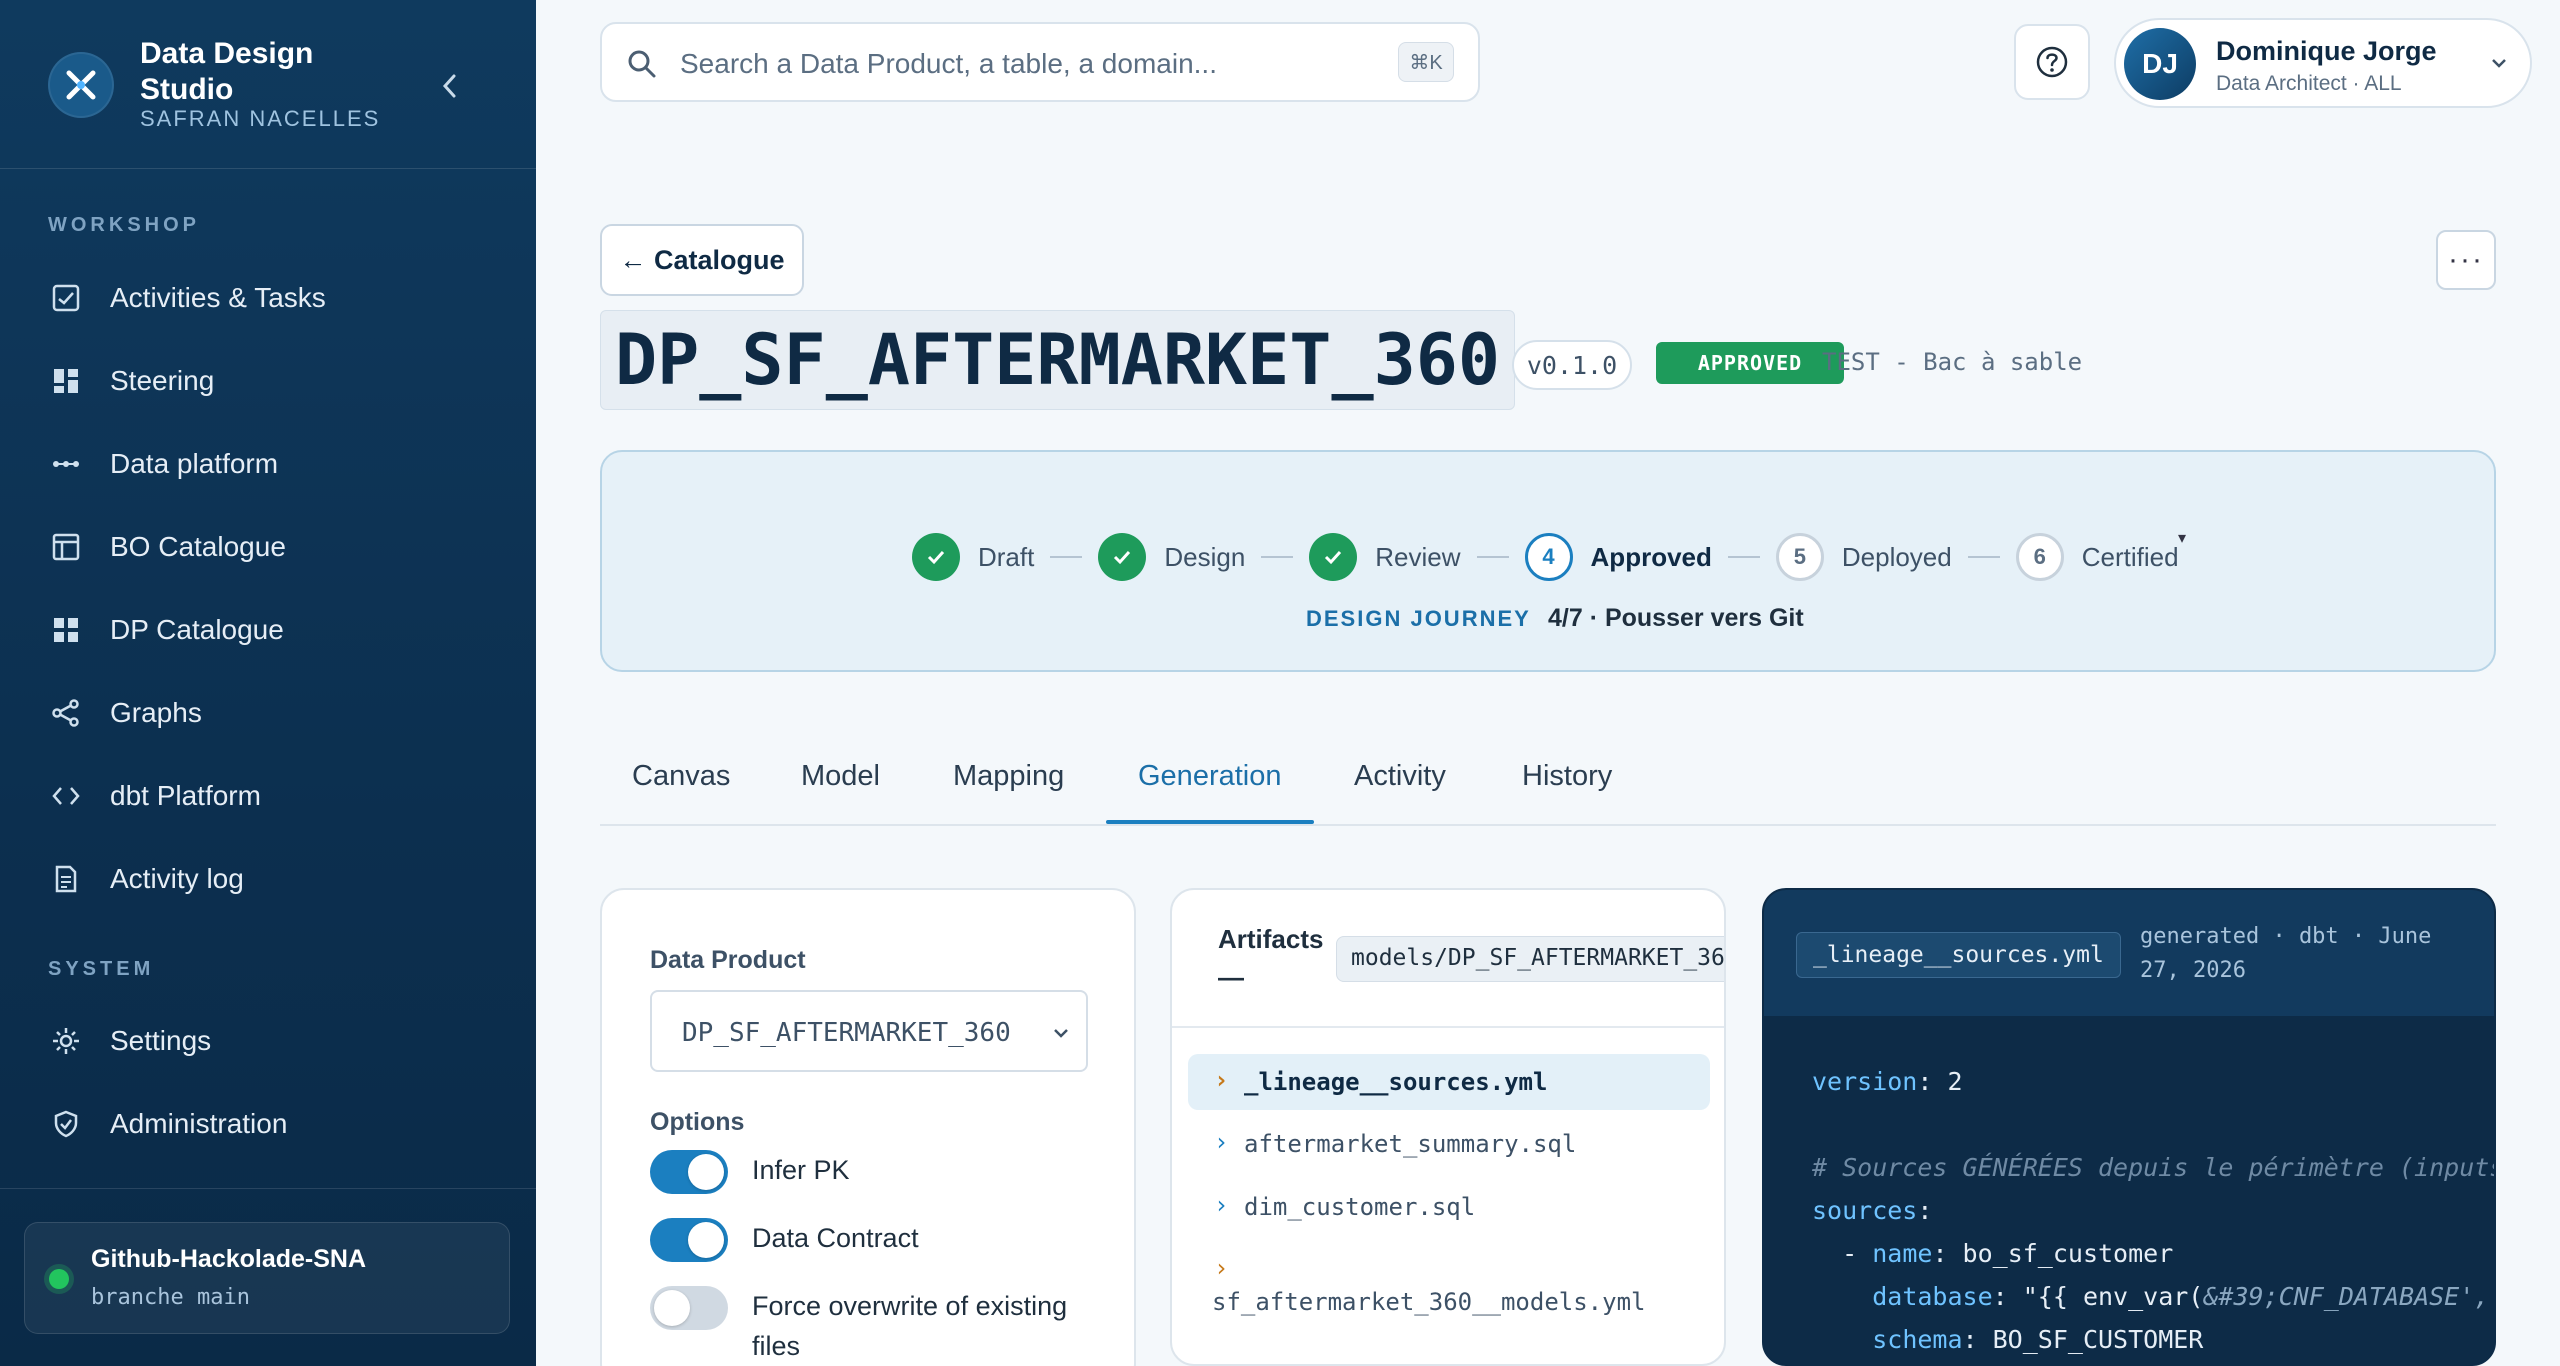 The image size is (2560, 1366). I want to click on data-product-select: DP_SF_AFTERMARKET_360, so click(869, 1031).